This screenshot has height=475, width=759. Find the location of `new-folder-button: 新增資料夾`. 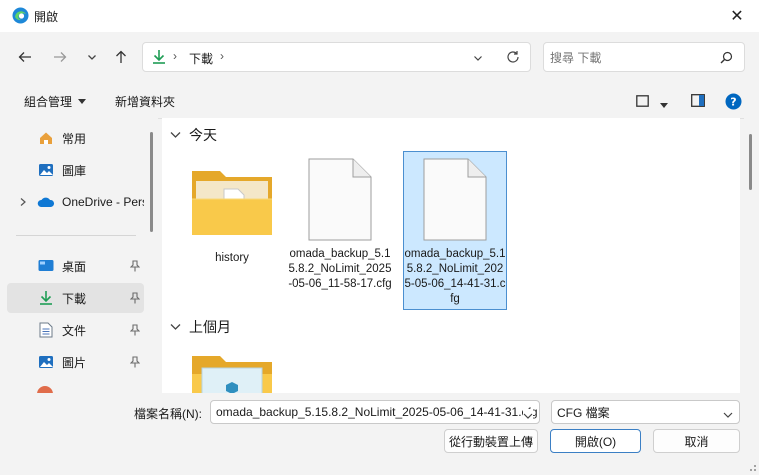

new-folder-button: 新增資料夾 is located at coordinates (145, 101).